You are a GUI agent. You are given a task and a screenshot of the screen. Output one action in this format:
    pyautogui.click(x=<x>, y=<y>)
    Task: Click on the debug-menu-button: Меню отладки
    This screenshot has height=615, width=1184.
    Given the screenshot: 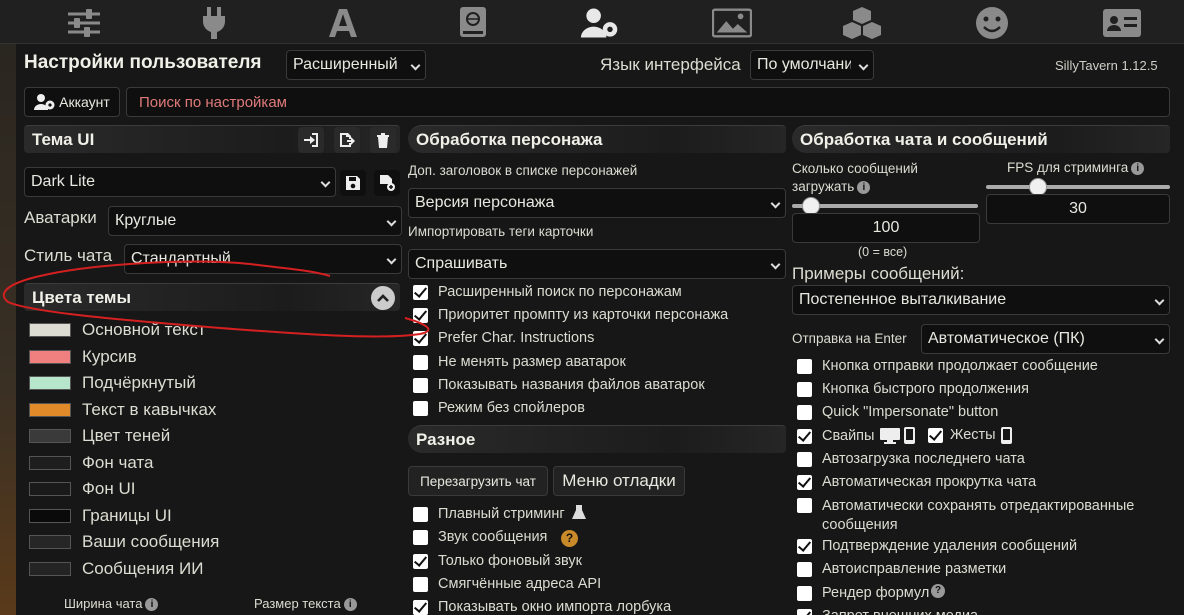 What is the action you would take?
    pyautogui.click(x=619, y=481)
    